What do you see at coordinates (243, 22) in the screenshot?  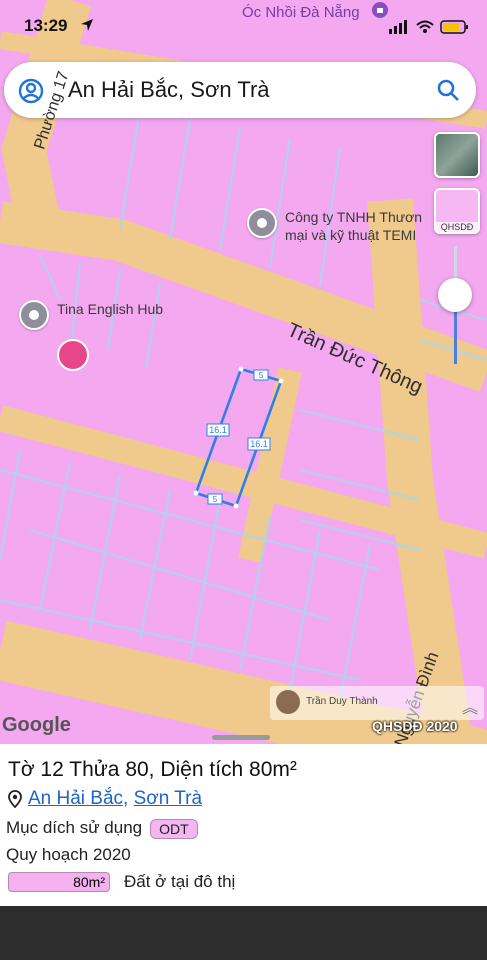 I see `status-bar: 13:29 Óc Nhồi Đà Nẵng` at bounding box center [243, 22].